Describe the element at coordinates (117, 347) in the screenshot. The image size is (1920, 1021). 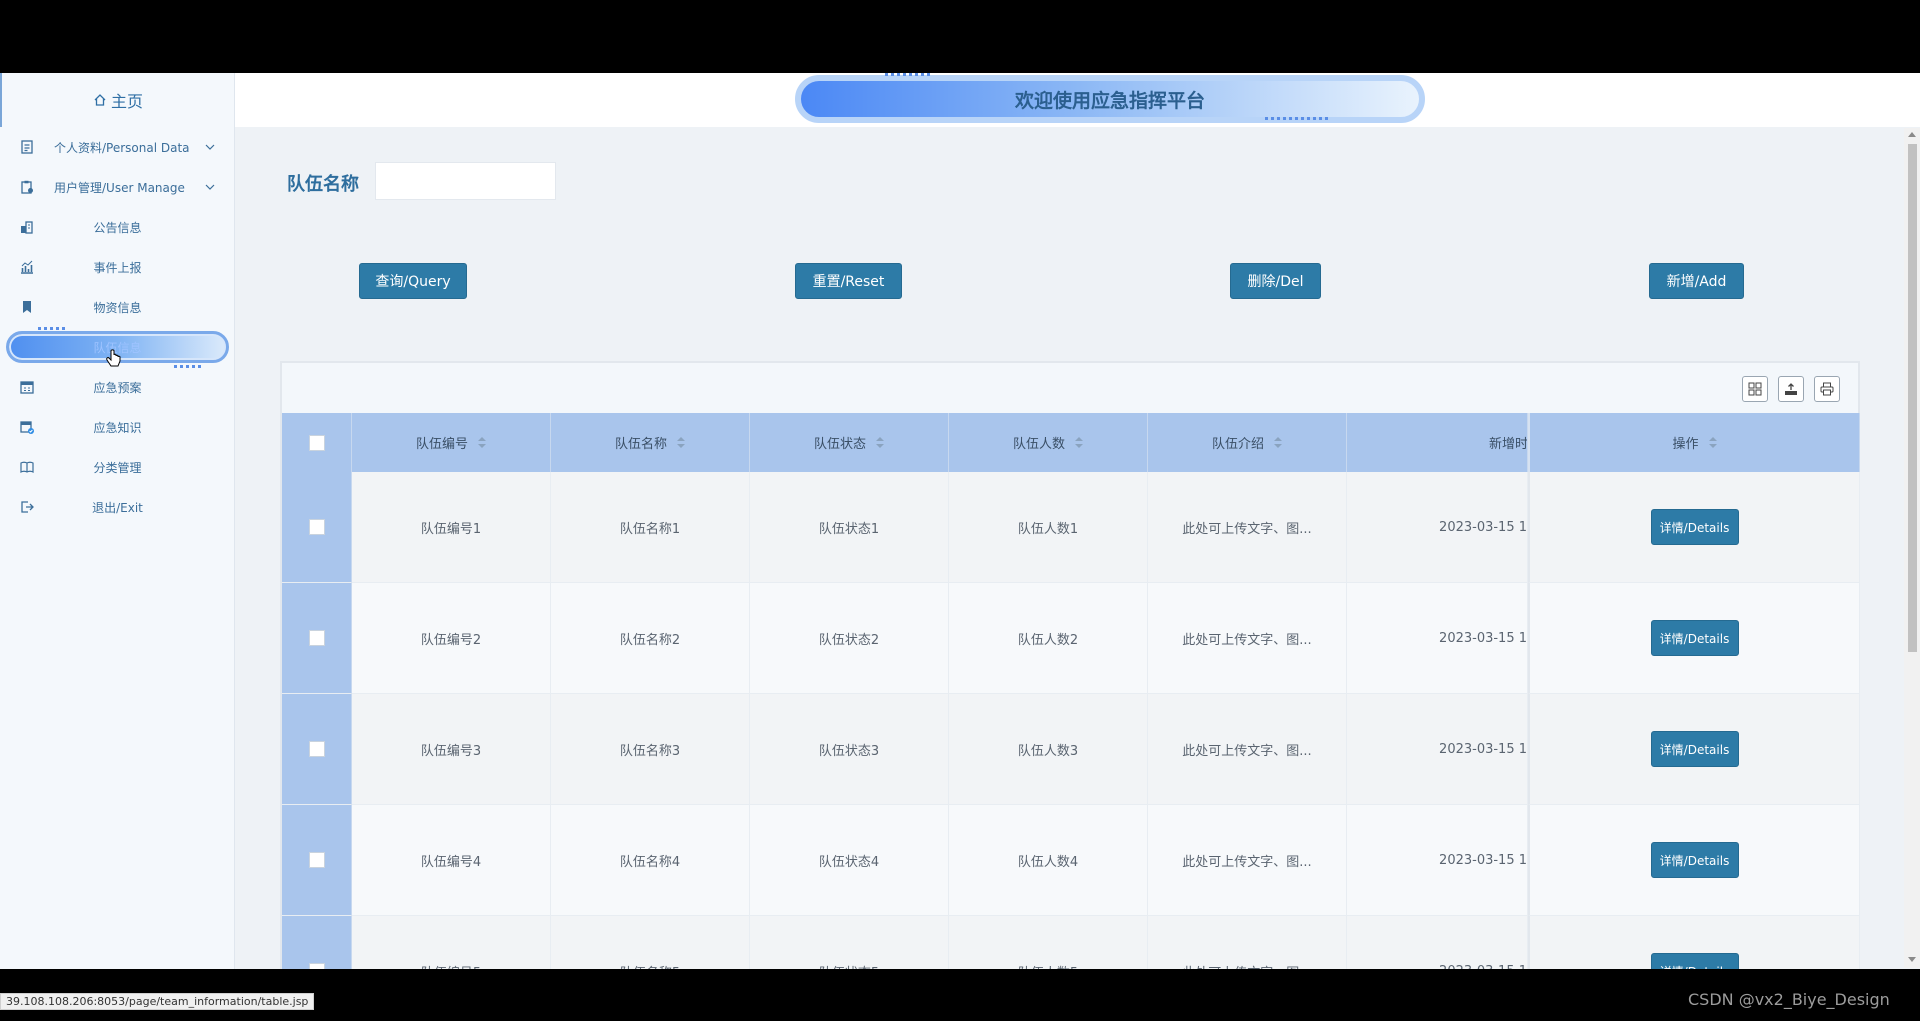
I see `sidebar-item-team-info: 队伍信息` at that location.